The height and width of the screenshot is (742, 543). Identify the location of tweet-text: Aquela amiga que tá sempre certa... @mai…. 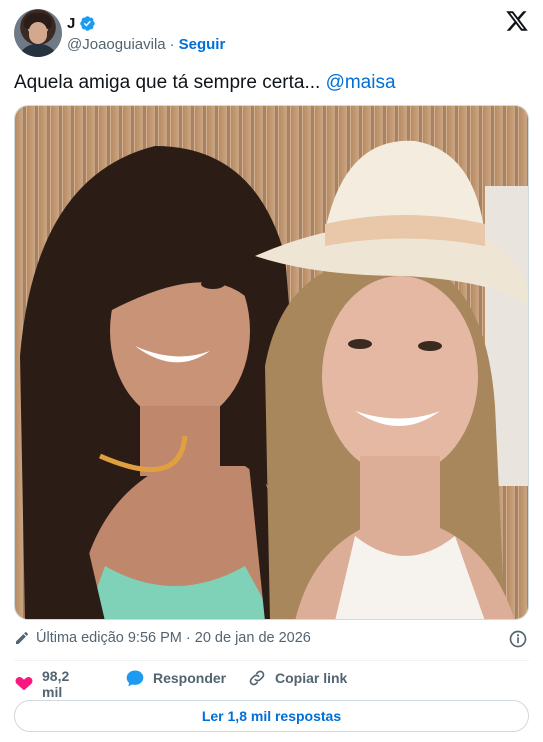
(205, 83).